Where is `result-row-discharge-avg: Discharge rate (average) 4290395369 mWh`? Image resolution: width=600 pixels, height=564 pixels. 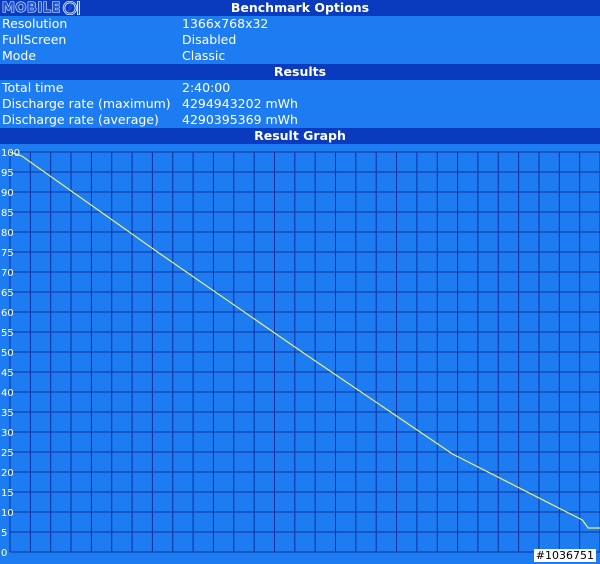 result-row-discharge-avg: Discharge rate (average) 4290395369 mWh is located at coordinates (300, 120).